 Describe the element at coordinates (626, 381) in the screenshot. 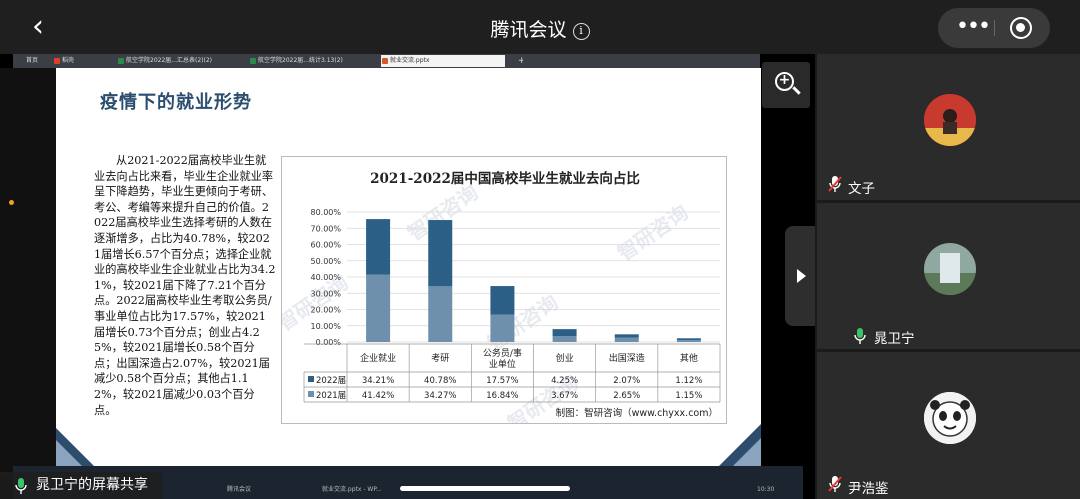

I see `data-label-2022: 2.07%` at that location.